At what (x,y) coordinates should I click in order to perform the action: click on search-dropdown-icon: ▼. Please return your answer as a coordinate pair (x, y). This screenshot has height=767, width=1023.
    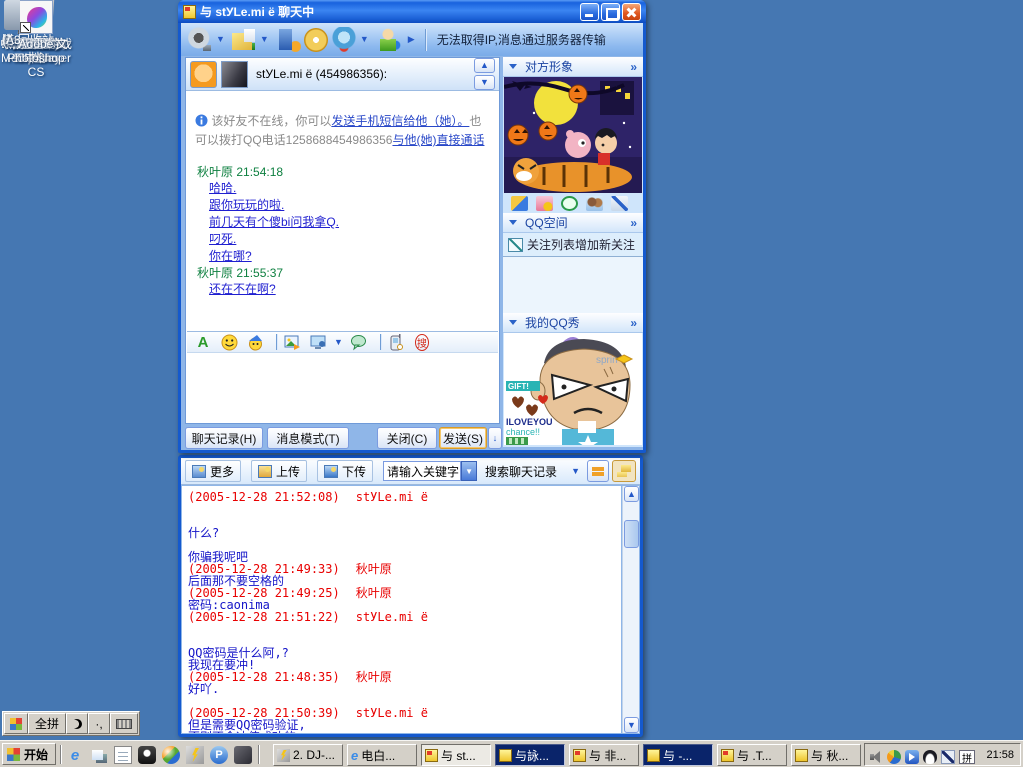
    Looking at the image, I should click on (575, 471).